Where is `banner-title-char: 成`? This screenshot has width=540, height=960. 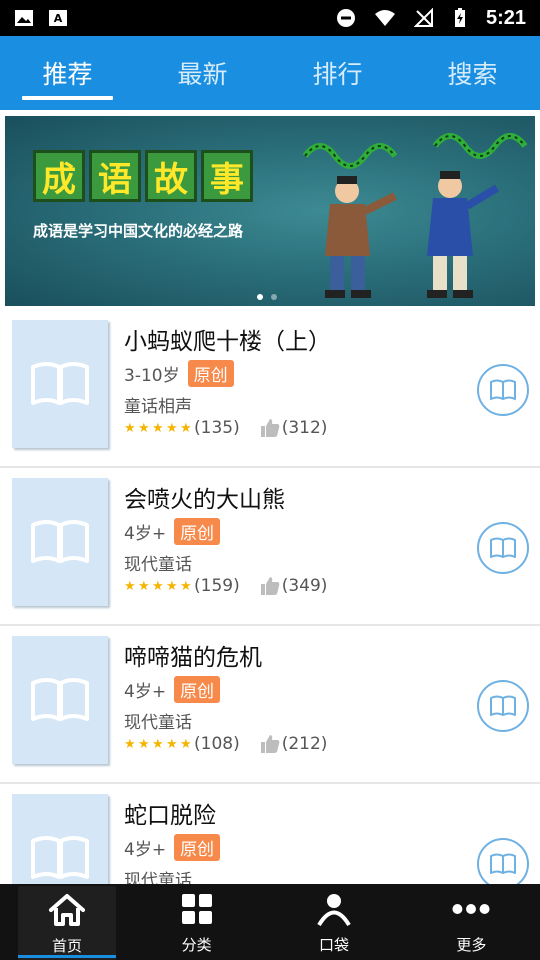 banner-title-char: 成 is located at coordinates (59, 176).